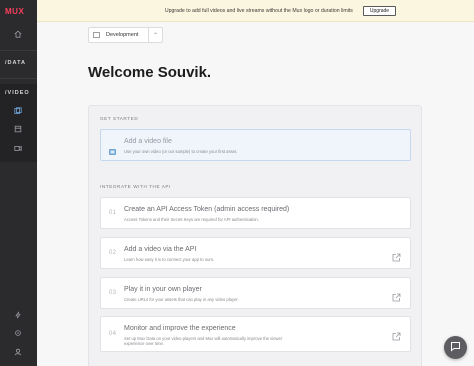 The image size is (474, 366). I want to click on user-icon, so click(18, 352).